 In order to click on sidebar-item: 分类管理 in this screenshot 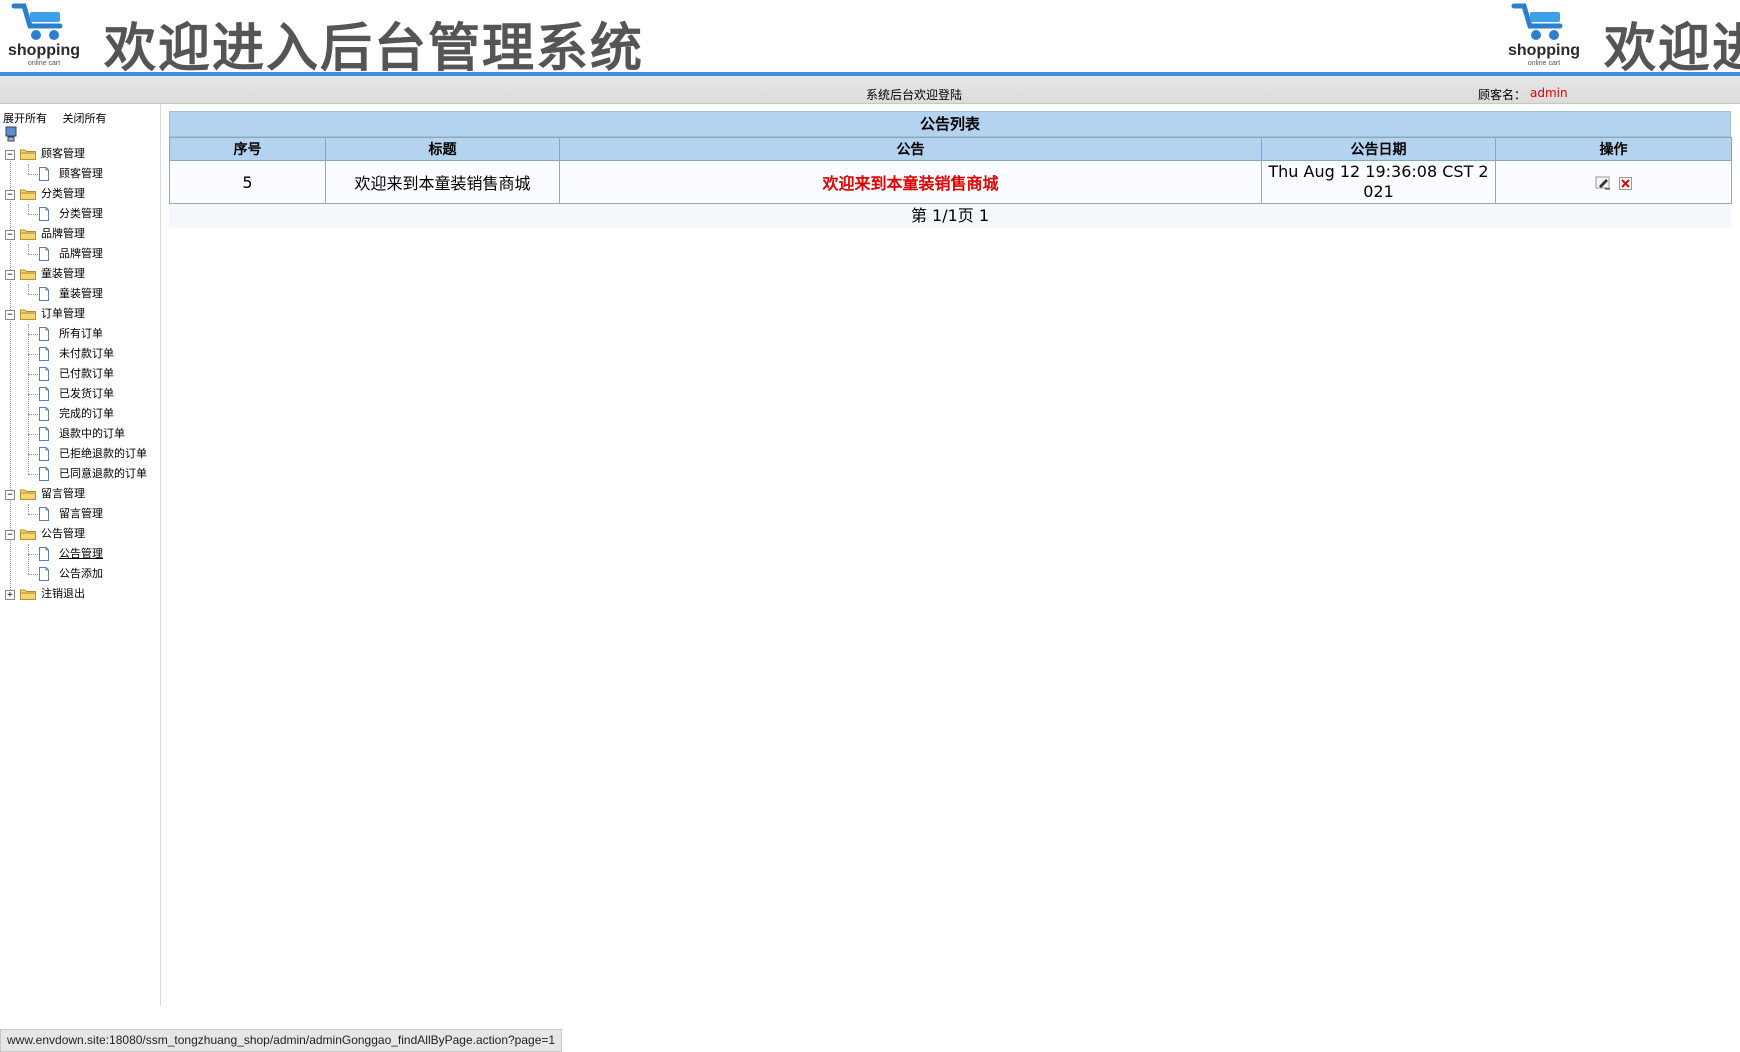, I will do `click(80, 214)`.